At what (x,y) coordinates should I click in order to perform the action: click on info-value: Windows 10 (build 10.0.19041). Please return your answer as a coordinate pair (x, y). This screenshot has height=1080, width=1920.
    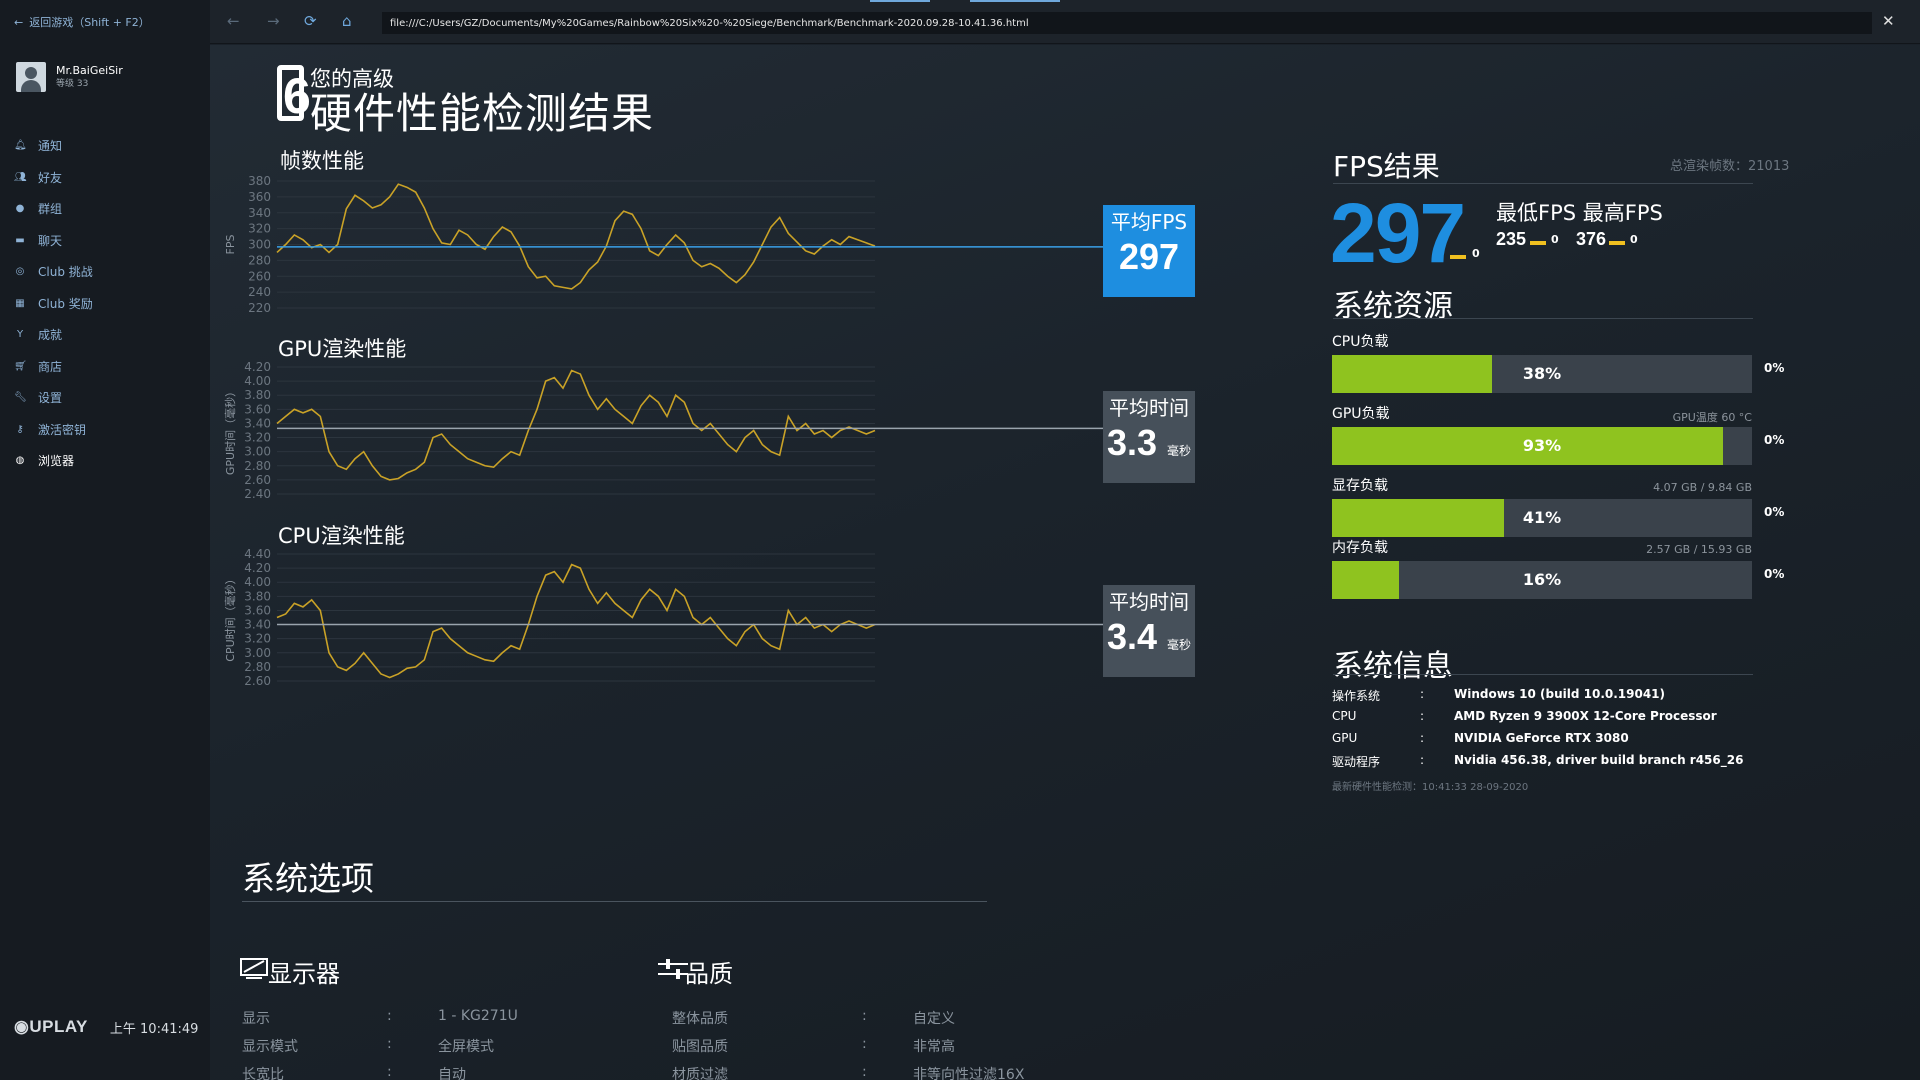
    Looking at the image, I should click on (1560, 694).